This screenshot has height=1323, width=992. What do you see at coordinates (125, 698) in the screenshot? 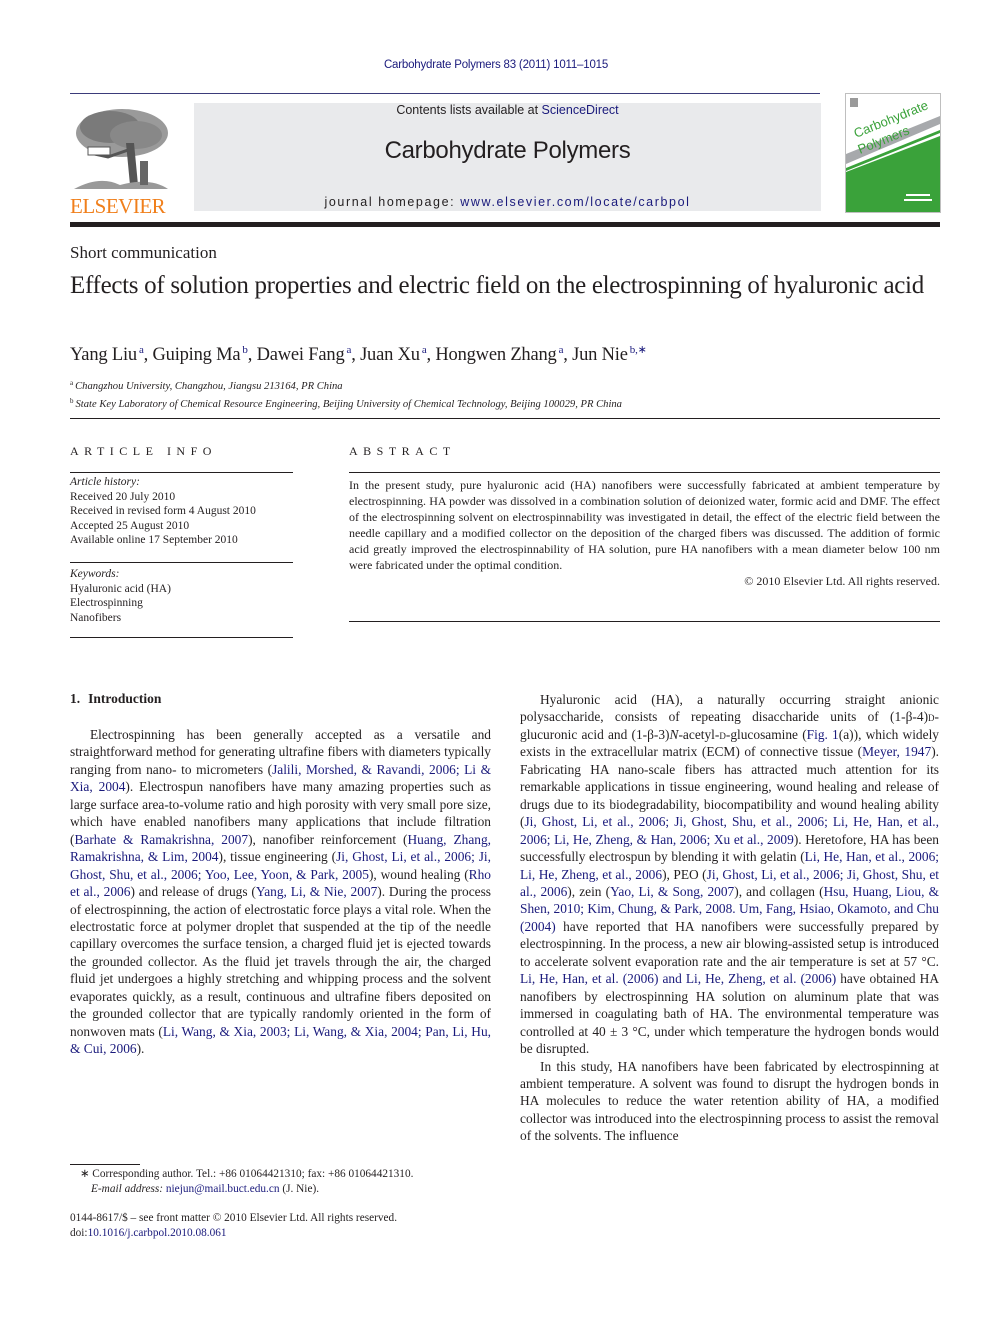
I see `section-title: Introduction` at bounding box center [125, 698].